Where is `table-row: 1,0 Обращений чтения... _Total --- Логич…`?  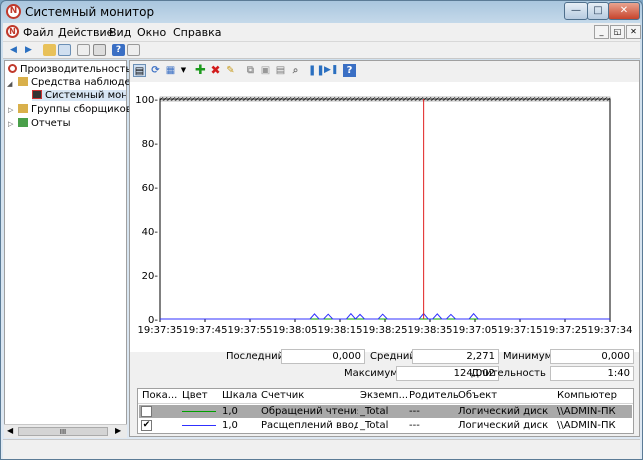
table-row: 1,0 Обращений чтения... _Total --- Логич… is located at coordinates (385, 411).